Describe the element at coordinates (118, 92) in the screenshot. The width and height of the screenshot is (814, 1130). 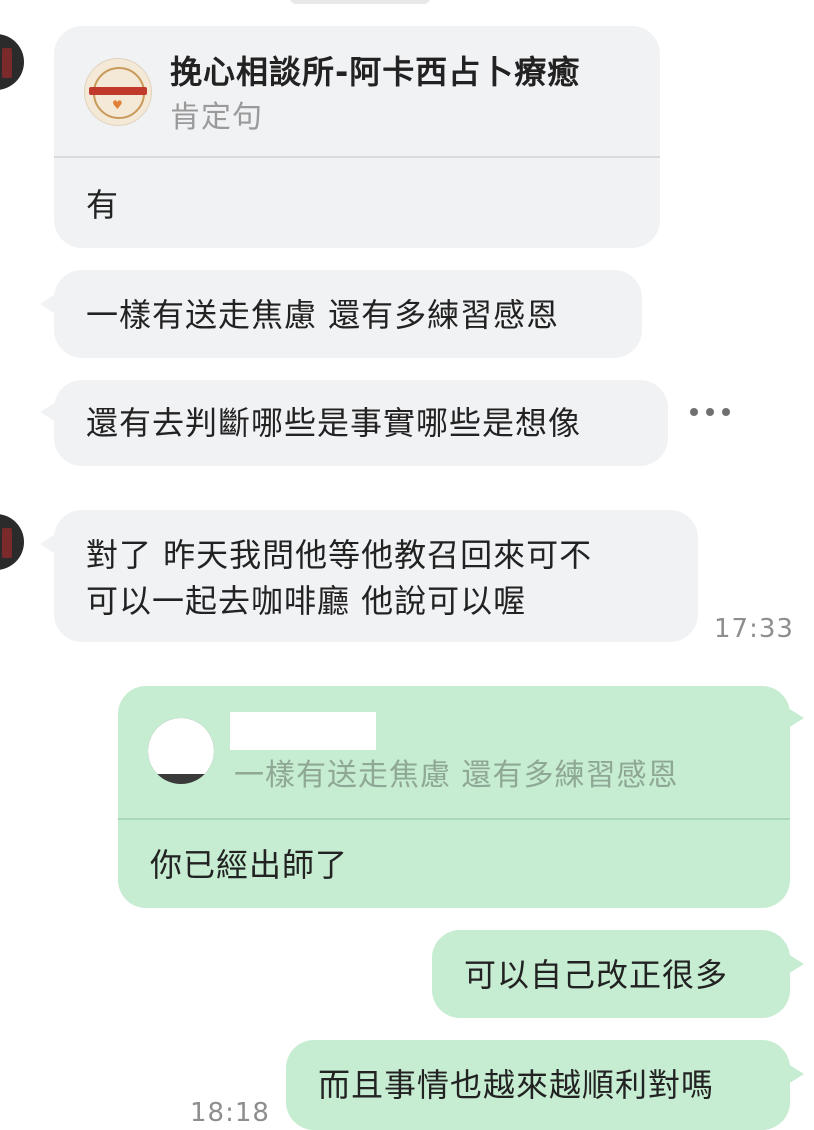
I see `reply-author-avatar: ♥` at that location.